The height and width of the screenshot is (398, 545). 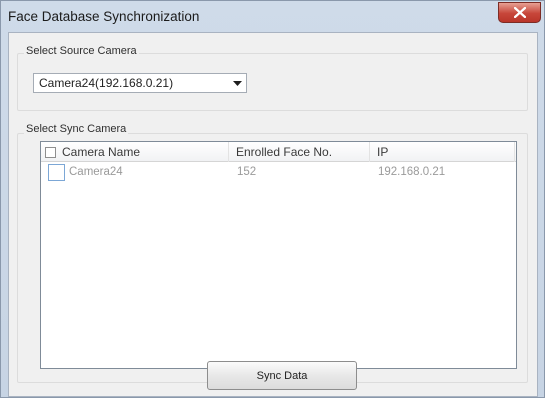 I want to click on title-bar: Face Database Synchronization, so click(x=272, y=16).